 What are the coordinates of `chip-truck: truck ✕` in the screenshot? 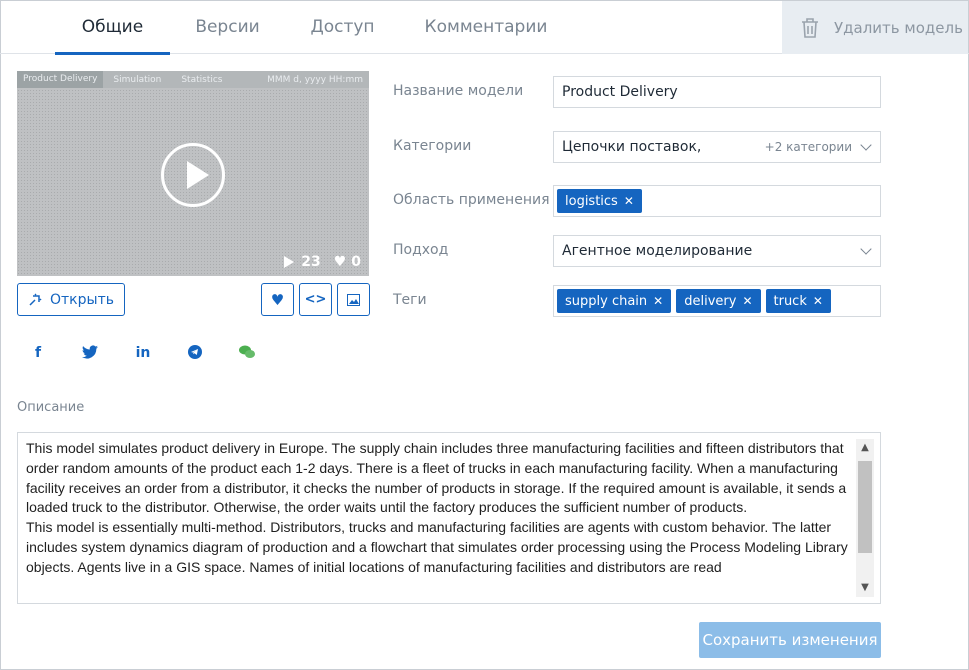 It's located at (798, 301).